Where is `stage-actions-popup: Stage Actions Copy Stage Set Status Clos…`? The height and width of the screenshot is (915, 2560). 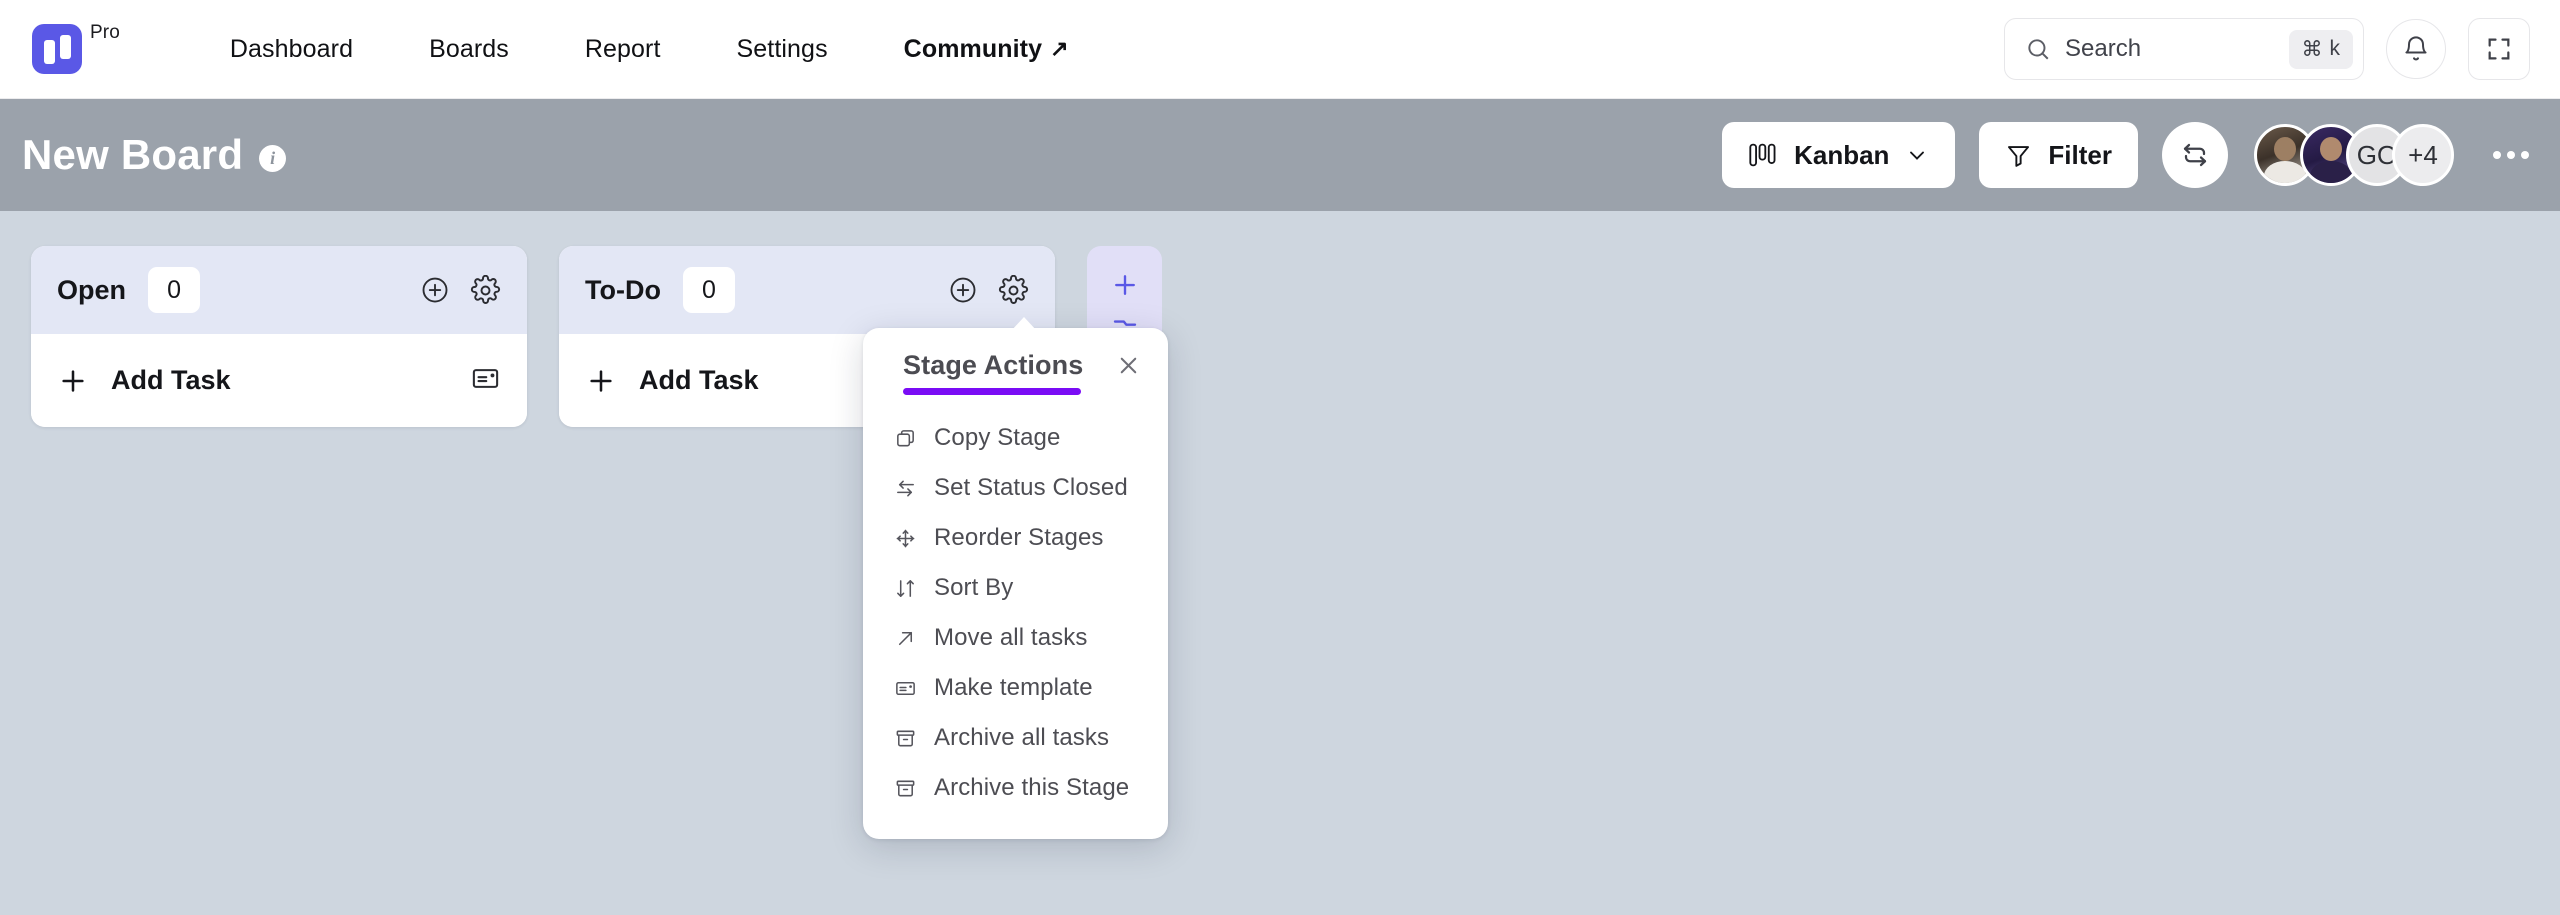
stage-actions-popup: Stage Actions Copy Stage Set Status Clos… is located at coordinates (1015, 578).